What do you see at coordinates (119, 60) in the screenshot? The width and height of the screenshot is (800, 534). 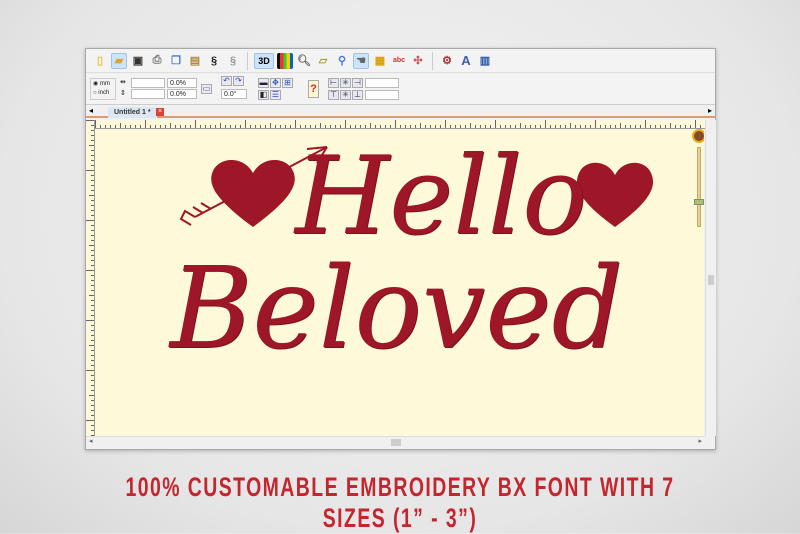 I see `open-icon: ▰` at bounding box center [119, 60].